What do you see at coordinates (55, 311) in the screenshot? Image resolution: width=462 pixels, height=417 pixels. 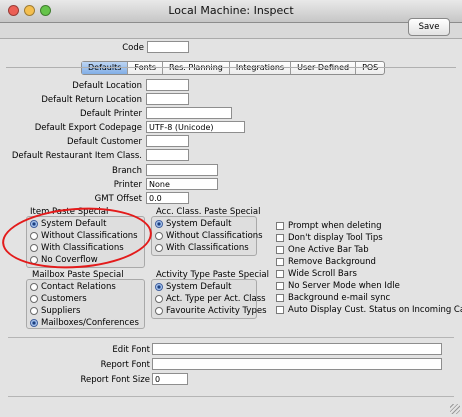 I see `mailbox-suppliers-radio: Suppliers` at bounding box center [55, 311].